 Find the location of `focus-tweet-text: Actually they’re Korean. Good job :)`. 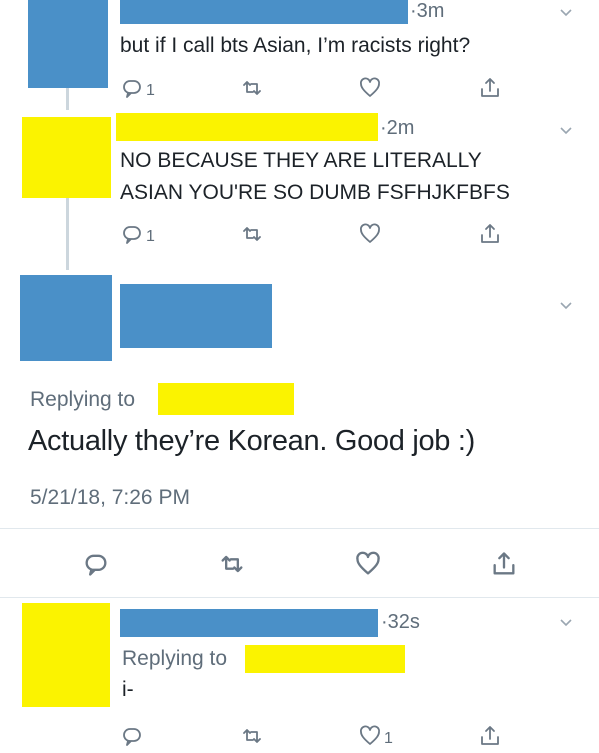

focus-tweet-text: Actually they’re Korean. Good job :) is located at coordinates (251, 441).